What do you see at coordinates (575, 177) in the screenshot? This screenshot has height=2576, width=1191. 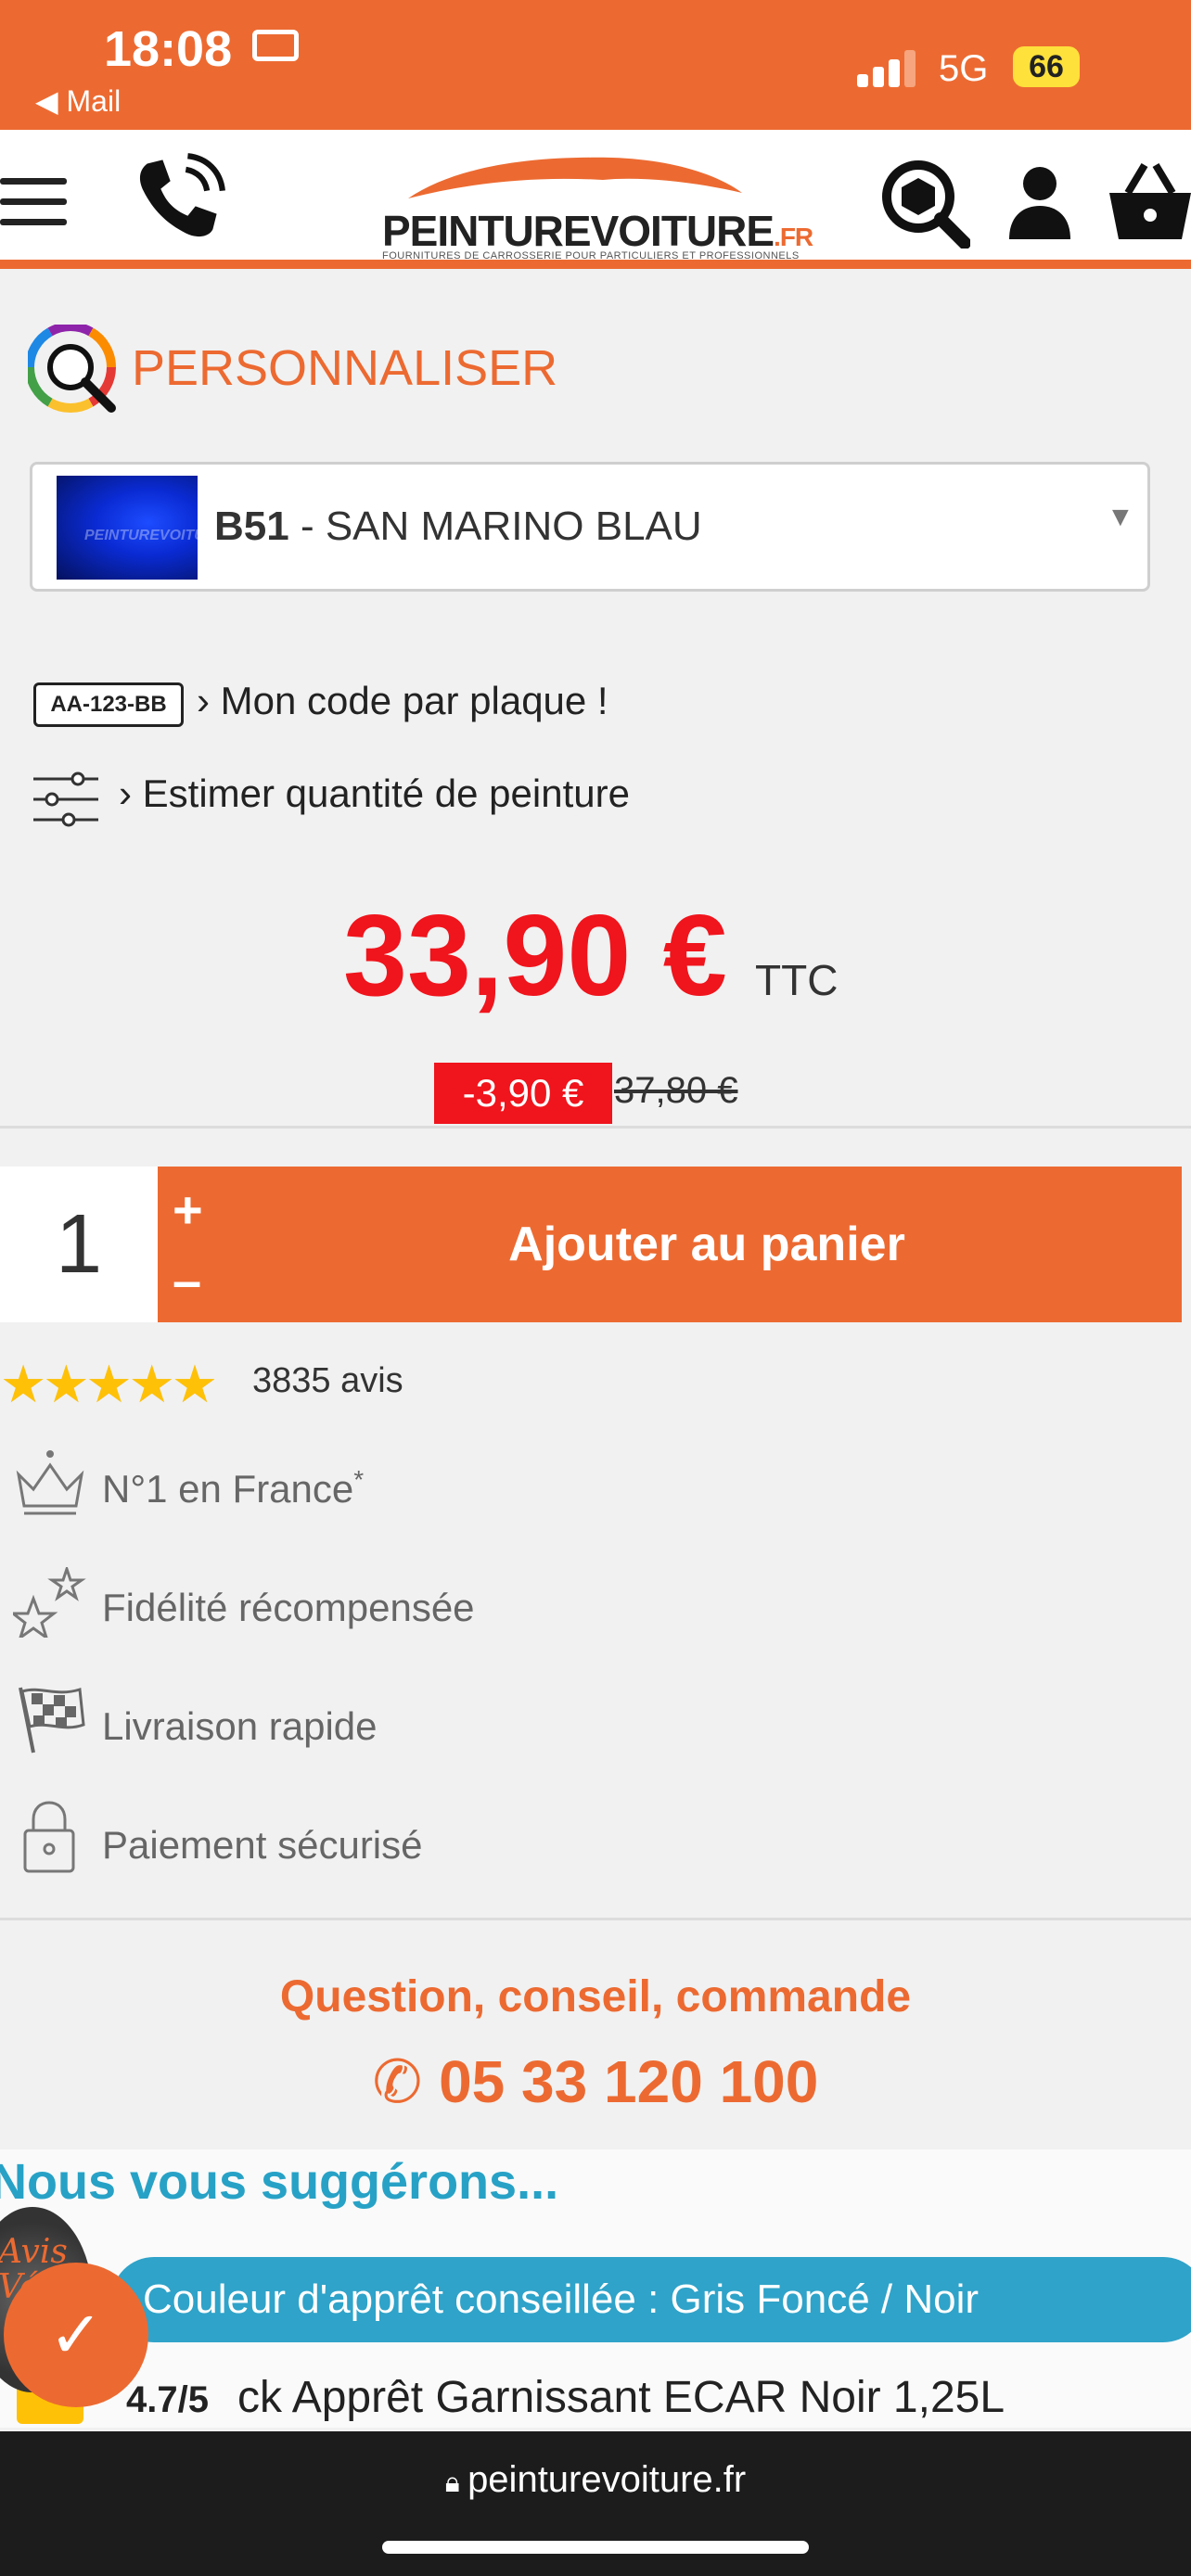 I see `logo-car-swoosh` at bounding box center [575, 177].